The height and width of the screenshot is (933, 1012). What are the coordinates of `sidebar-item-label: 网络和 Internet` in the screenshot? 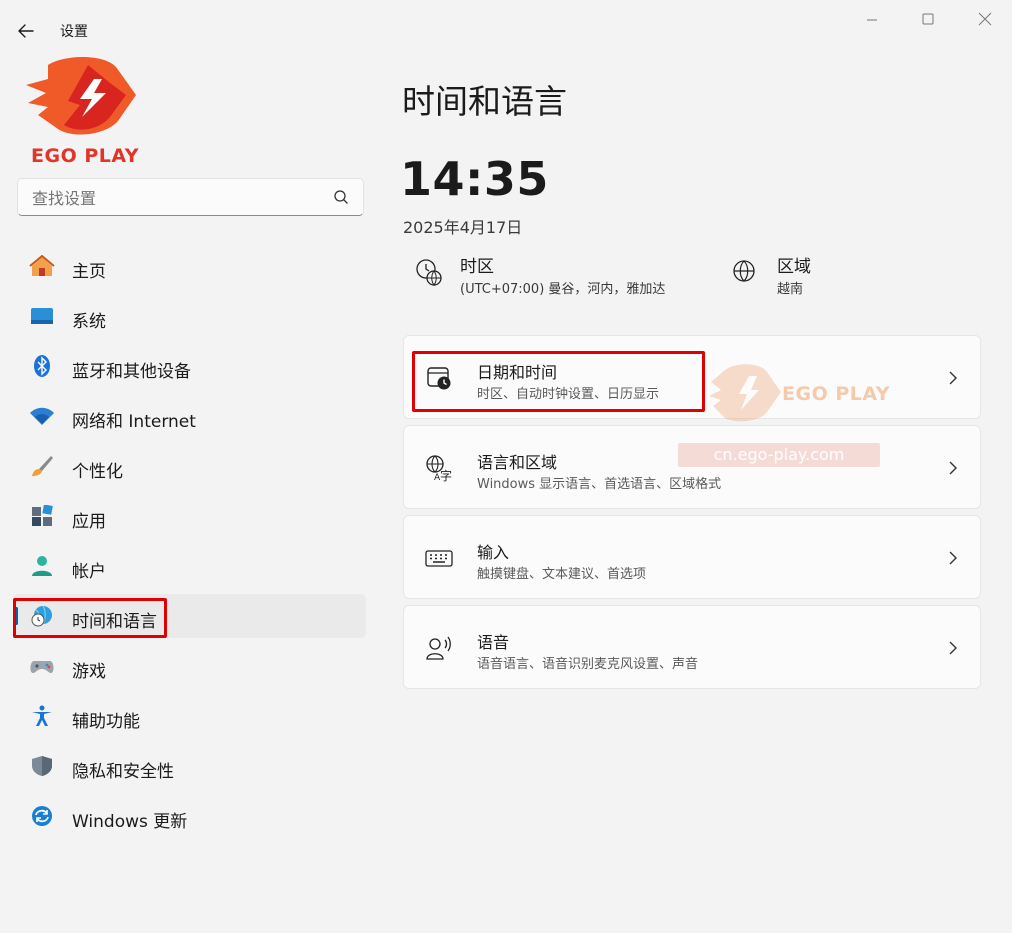 It's located at (134, 422).